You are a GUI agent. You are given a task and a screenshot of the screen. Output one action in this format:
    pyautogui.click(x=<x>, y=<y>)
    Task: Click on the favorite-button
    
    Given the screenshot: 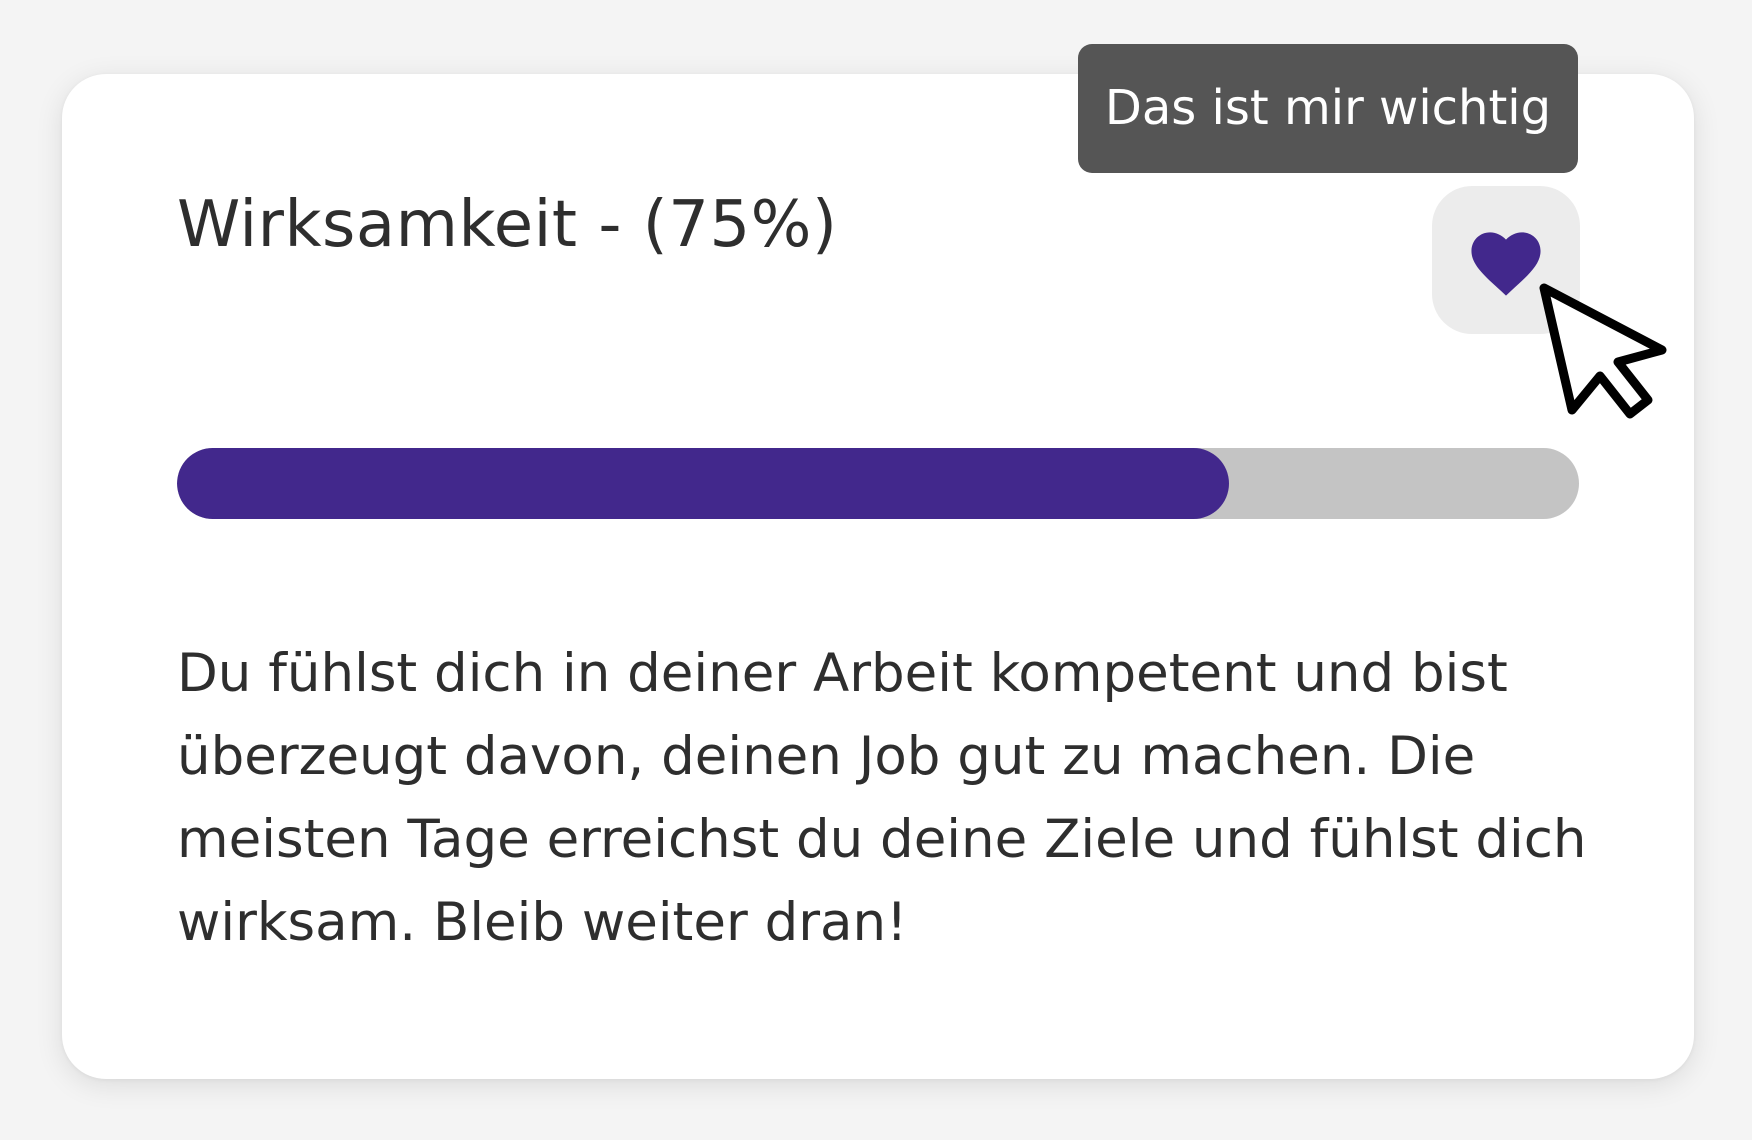 What is the action you would take?
    pyautogui.click(x=1506, y=260)
    